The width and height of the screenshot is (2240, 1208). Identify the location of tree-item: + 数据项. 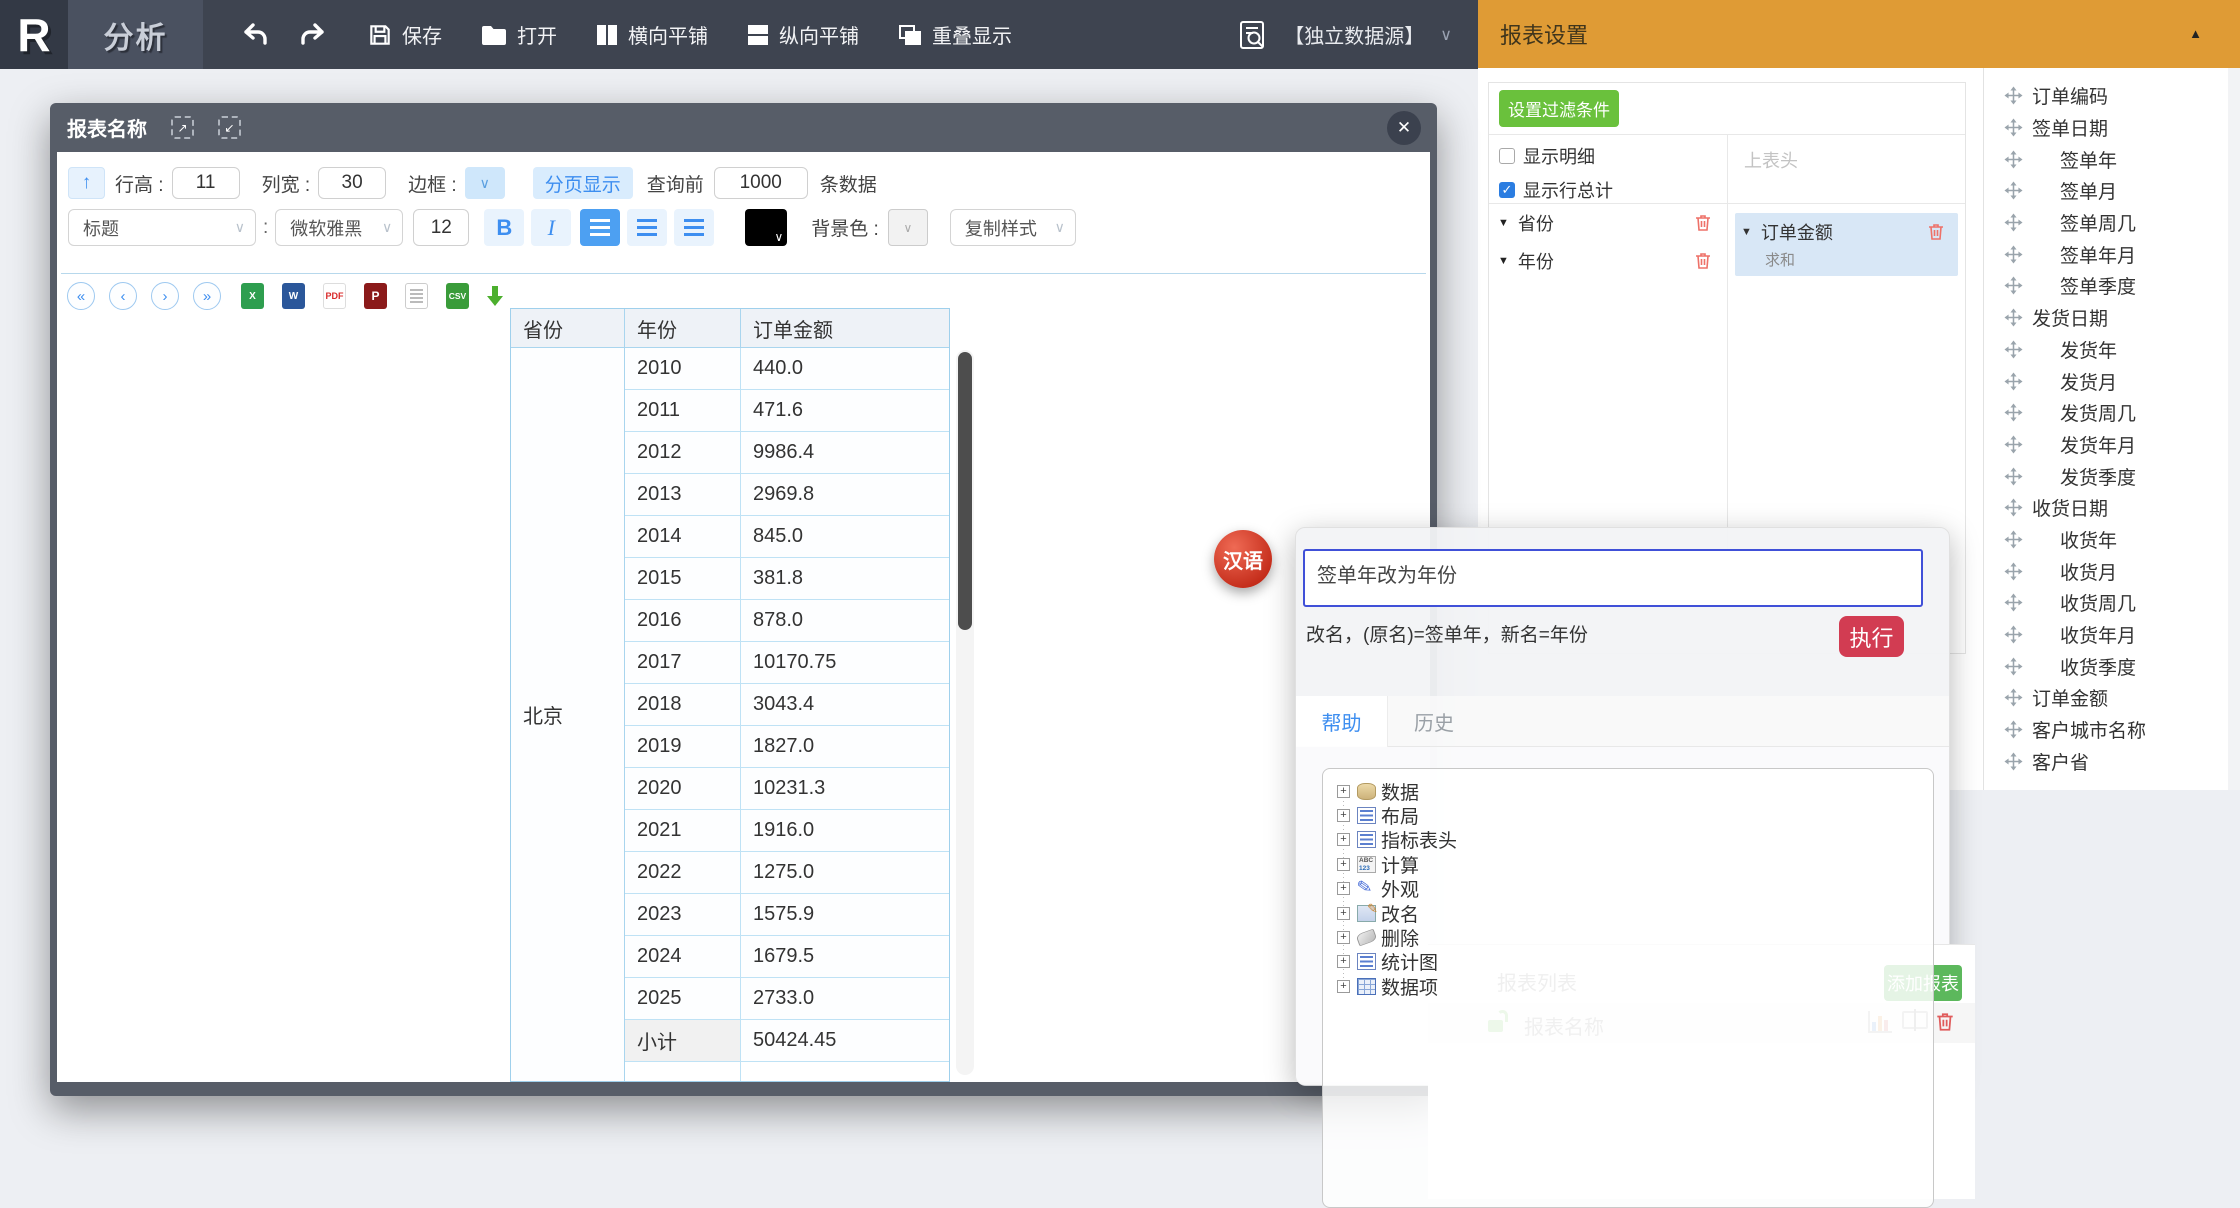
(1628, 986).